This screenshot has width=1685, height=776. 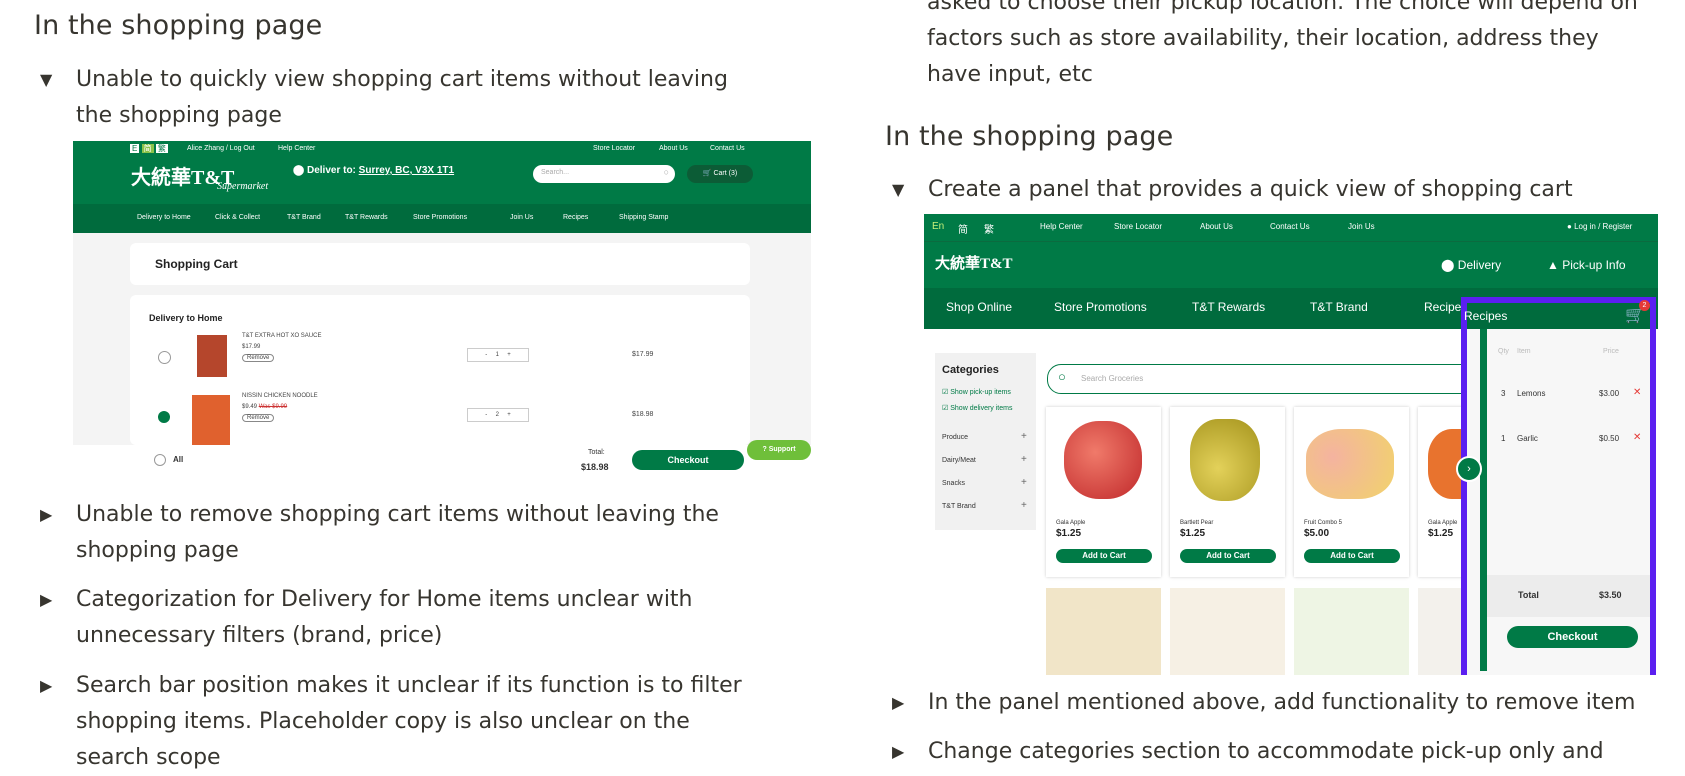 What do you see at coordinates (938, 226) in the screenshot?
I see `lang-en: En` at bounding box center [938, 226].